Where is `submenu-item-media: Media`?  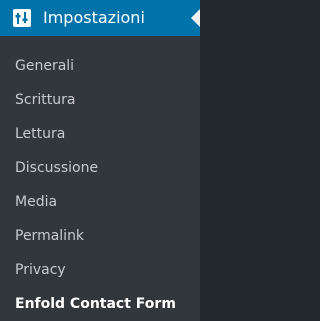
submenu-item-media: Media is located at coordinates (100, 202).